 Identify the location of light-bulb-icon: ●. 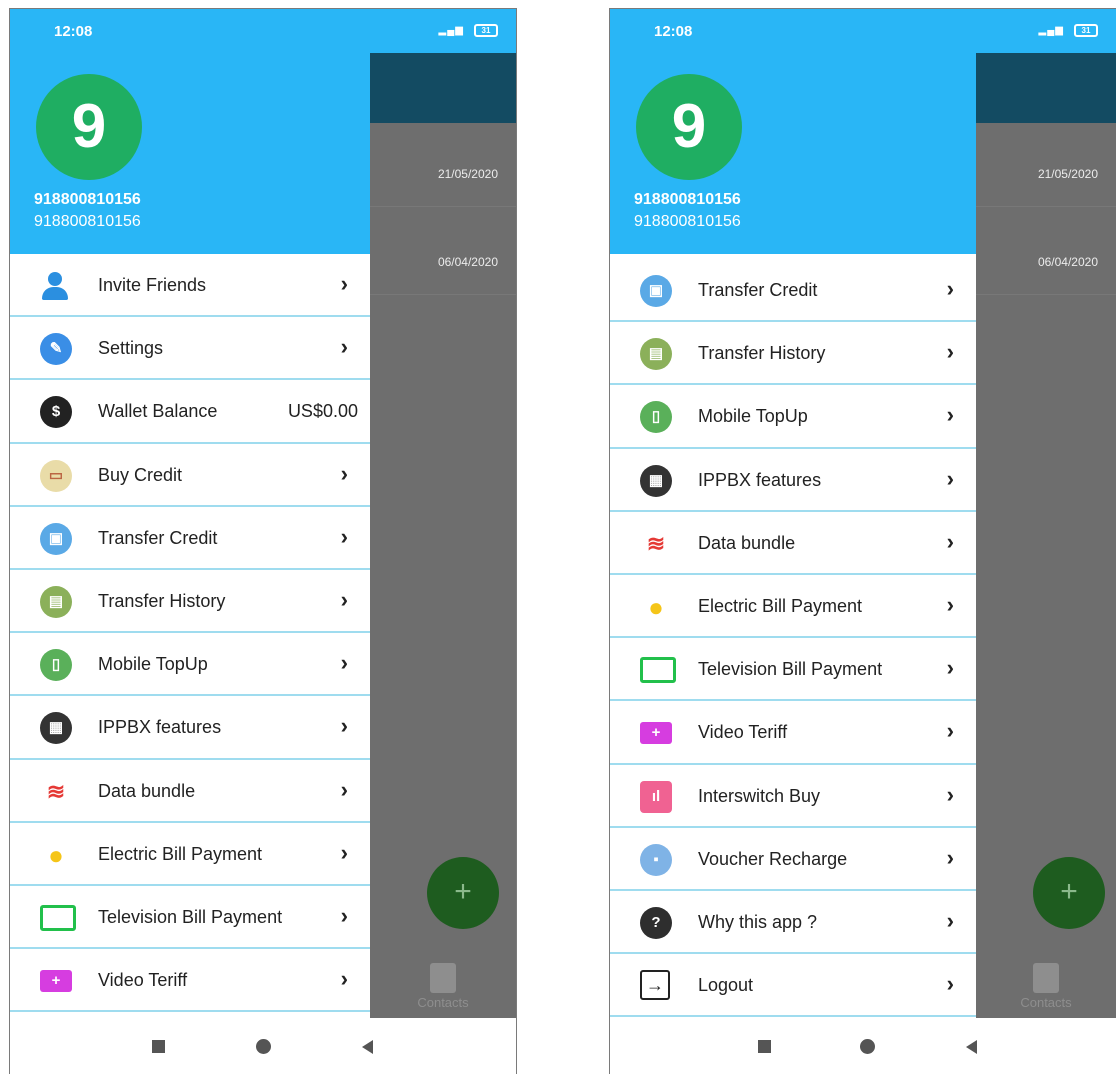
(656, 606).